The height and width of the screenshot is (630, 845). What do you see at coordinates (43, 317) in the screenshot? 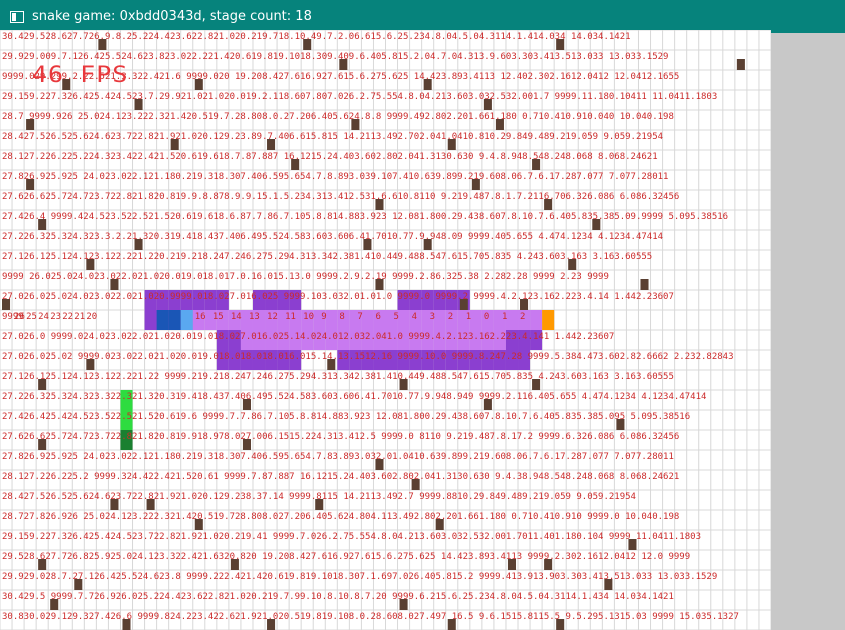
I see `snake-row-label: 24` at bounding box center [43, 317].